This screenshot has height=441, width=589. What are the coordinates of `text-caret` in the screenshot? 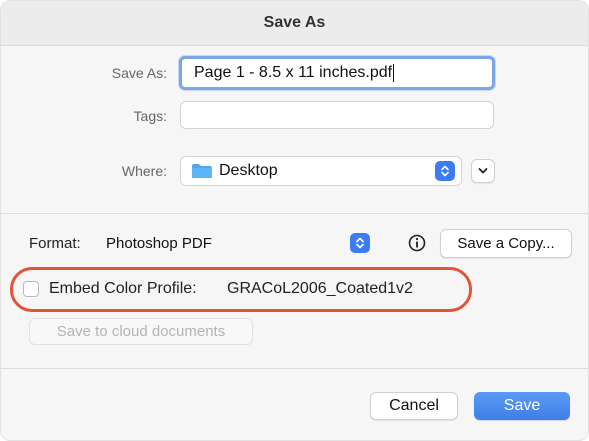 It's located at (394, 73).